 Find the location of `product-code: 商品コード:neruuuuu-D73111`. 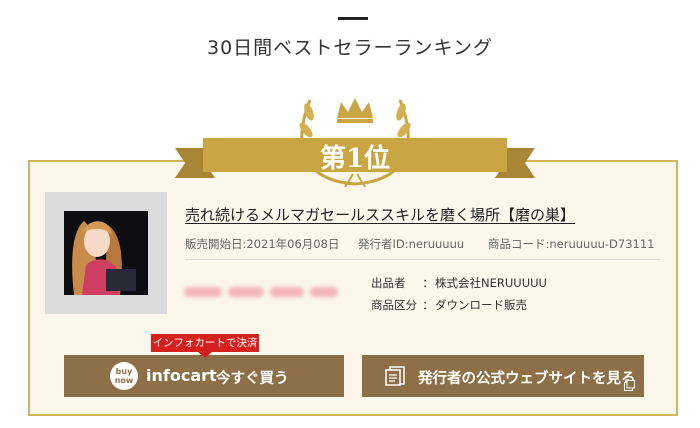

product-code: 商品コード:neruuuuu-D73111 is located at coordinates (571, 244).